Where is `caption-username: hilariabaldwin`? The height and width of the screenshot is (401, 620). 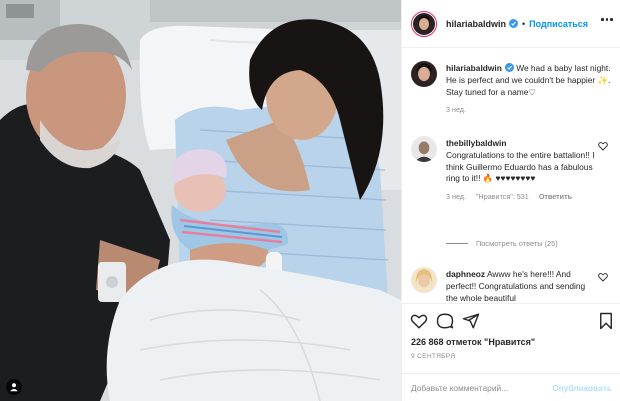 caption-username: hilariabaldwin is located at coordinates (474, 68).